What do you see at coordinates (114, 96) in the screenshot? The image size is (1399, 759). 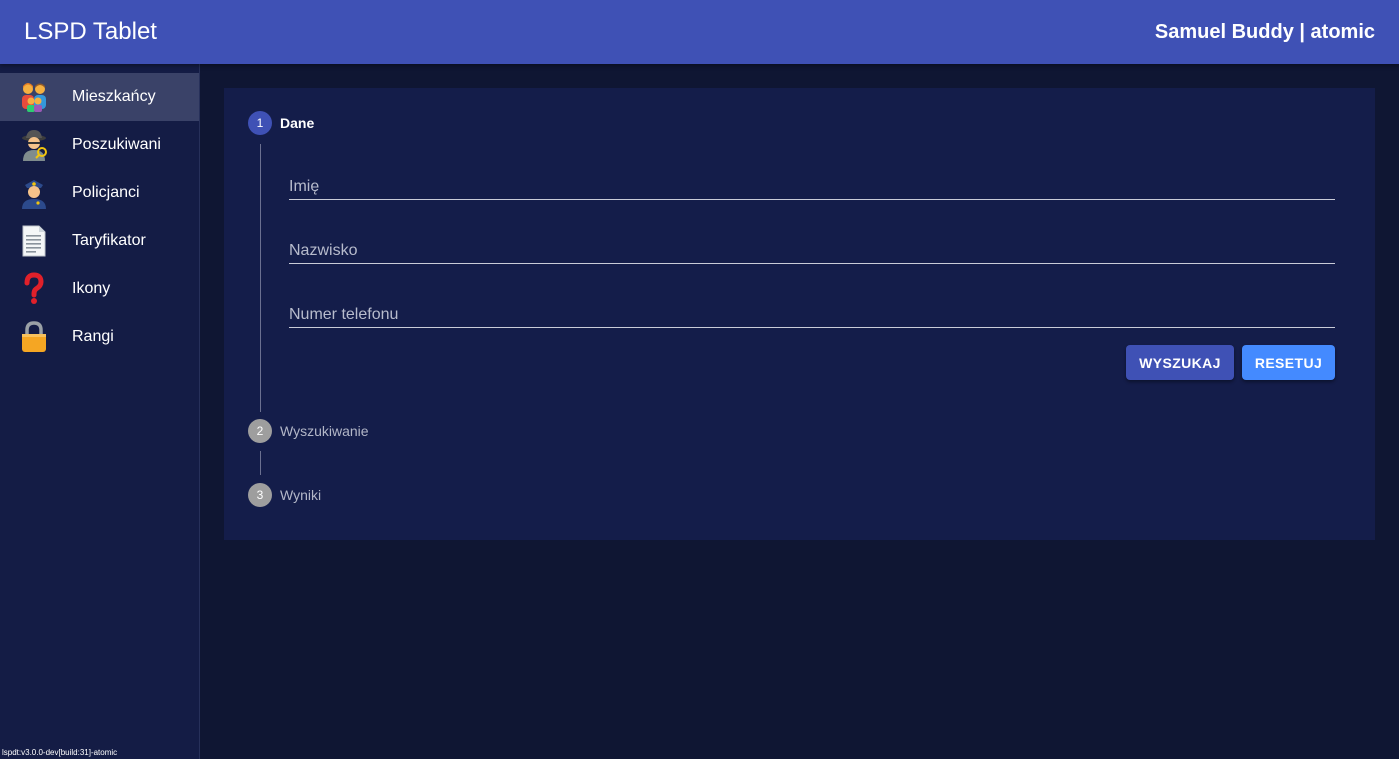 I see `sidebar-item-label: Mieszkańcy` at bounding box center [114, 96].